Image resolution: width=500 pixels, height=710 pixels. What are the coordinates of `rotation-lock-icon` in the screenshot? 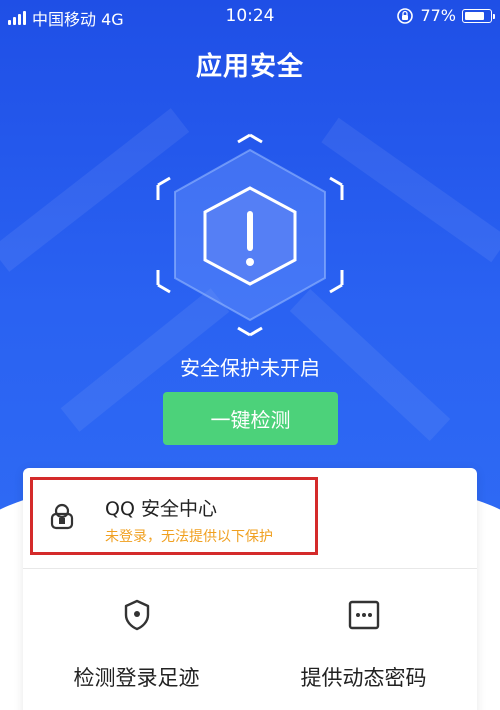 It's located at (405, 15).